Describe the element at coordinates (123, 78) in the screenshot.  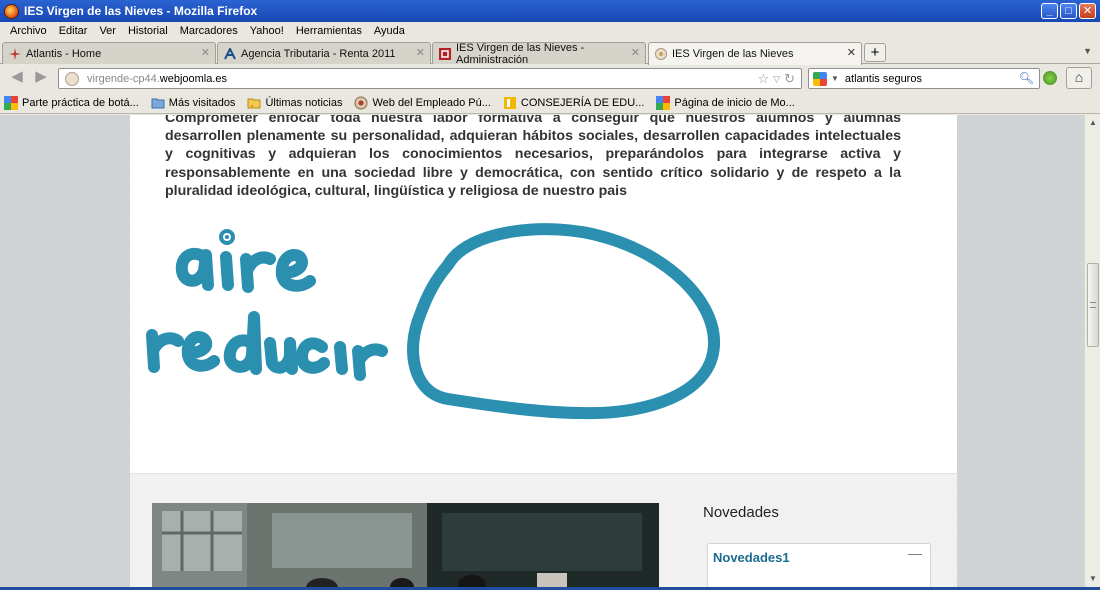
I see `url-prefix: virgende-cp44.` at that location.